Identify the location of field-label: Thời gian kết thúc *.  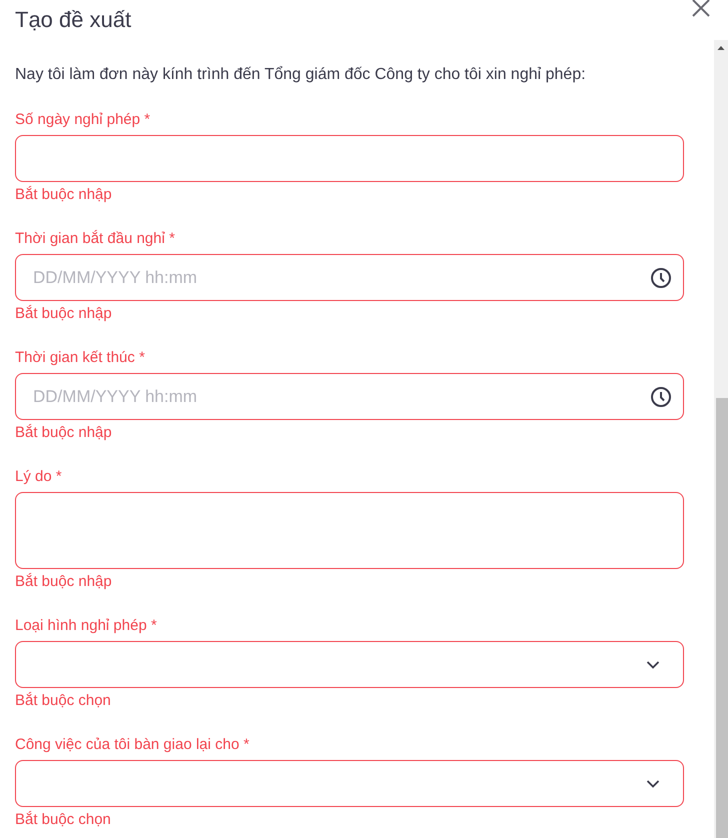
(80, 358).